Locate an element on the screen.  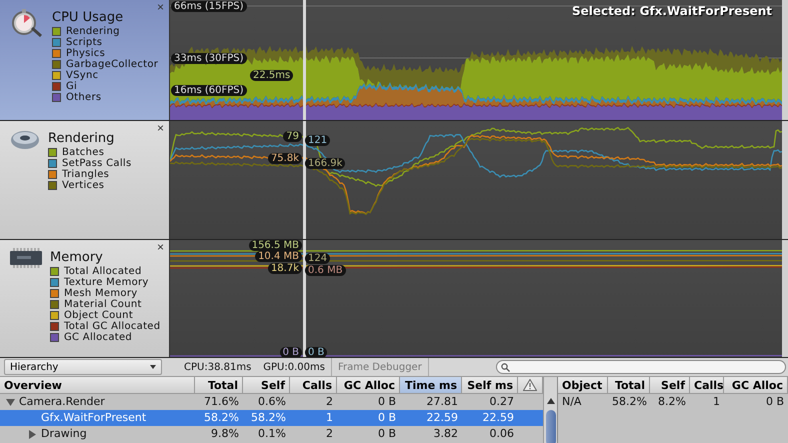
legend-label: Vertices is located at coordinates (83, 185).